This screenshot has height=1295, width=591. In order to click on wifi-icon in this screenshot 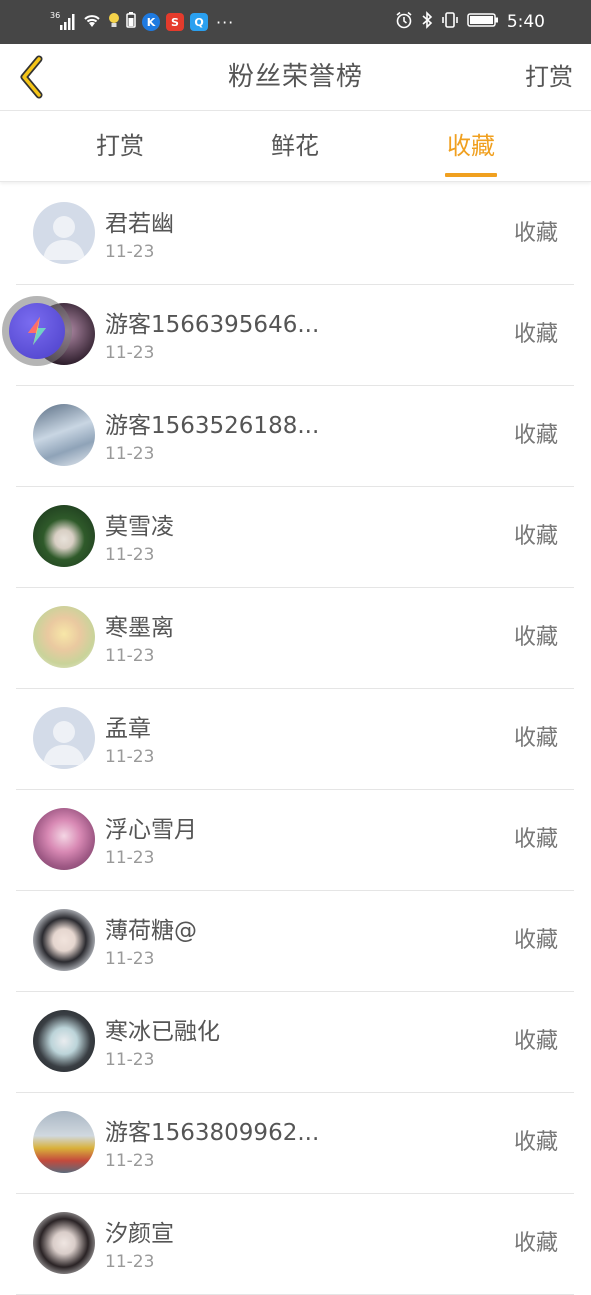, I will do `click(92, 22)`.